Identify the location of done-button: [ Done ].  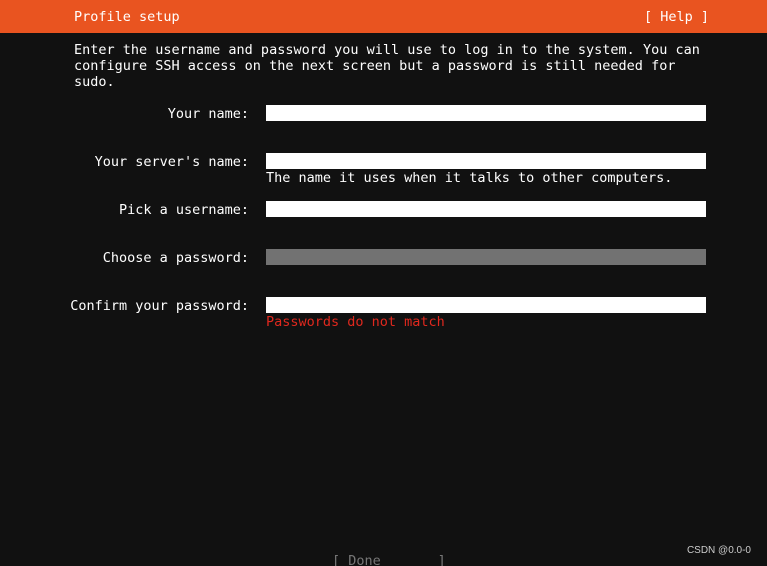
(389, 559).